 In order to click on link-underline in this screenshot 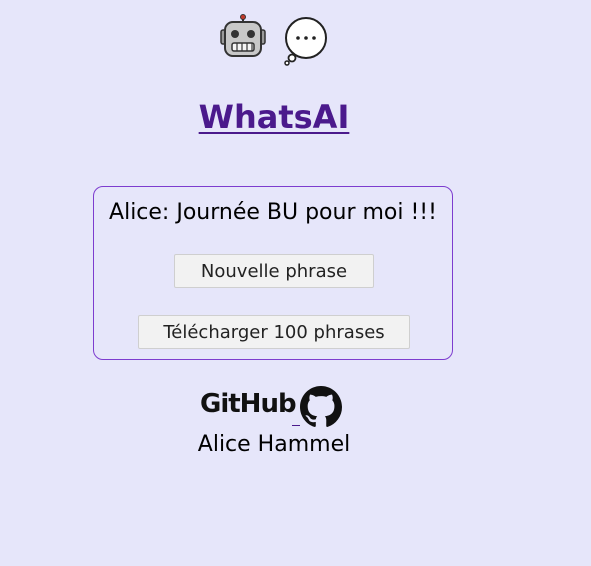, I will do `click(296, 425)`.